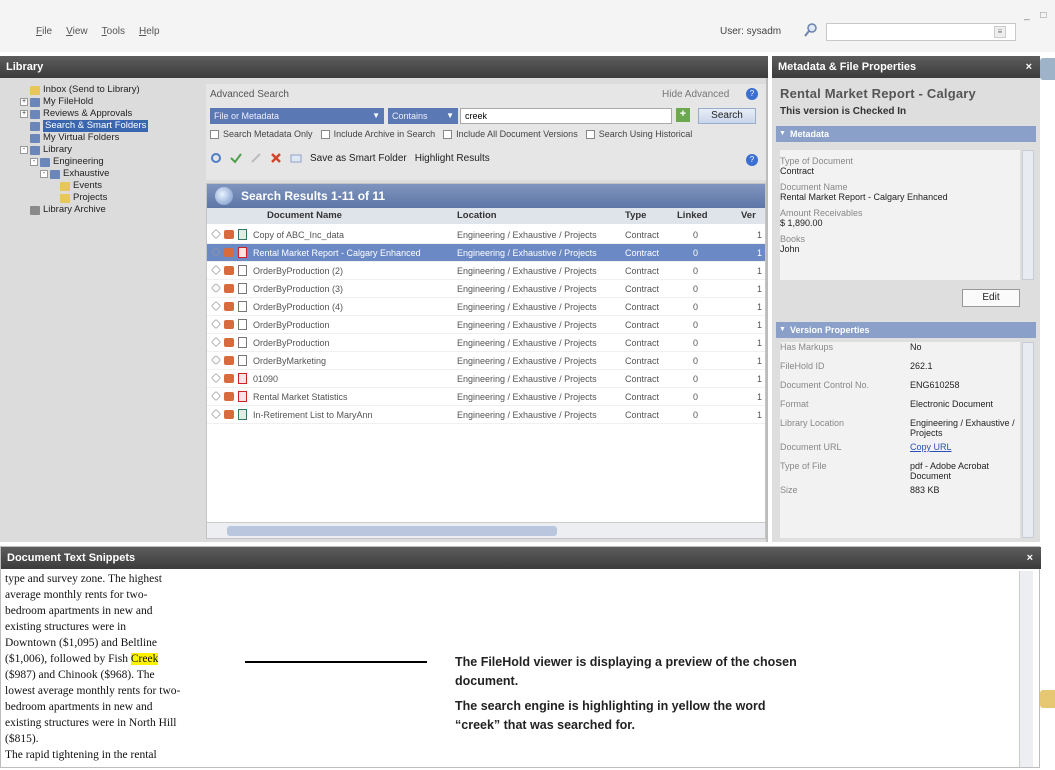  Describe the element at coordinates (921, 32) in the screenshot. I see `global-search-input` at that location.